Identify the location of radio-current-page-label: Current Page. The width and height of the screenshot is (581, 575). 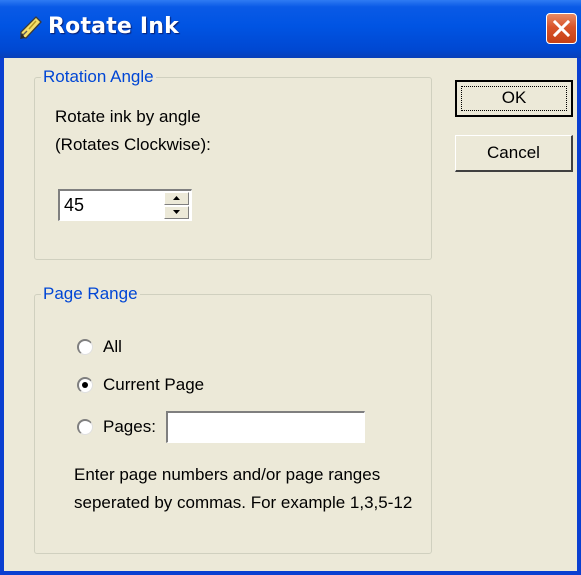
(153, 385).